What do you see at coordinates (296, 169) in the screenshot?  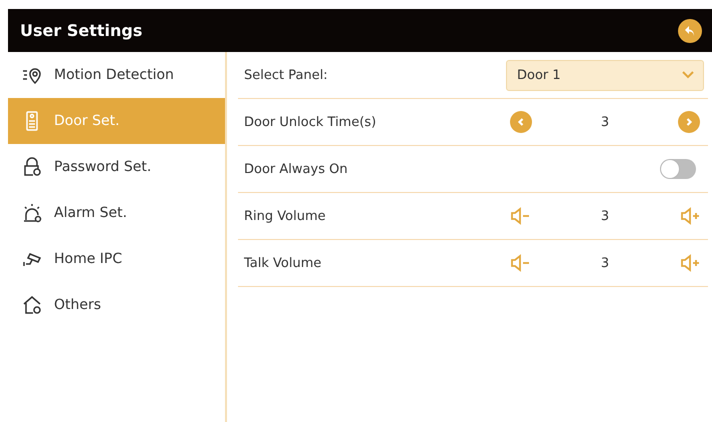 I see `setting-label: Door Always On` at bounding box center [296, 169].